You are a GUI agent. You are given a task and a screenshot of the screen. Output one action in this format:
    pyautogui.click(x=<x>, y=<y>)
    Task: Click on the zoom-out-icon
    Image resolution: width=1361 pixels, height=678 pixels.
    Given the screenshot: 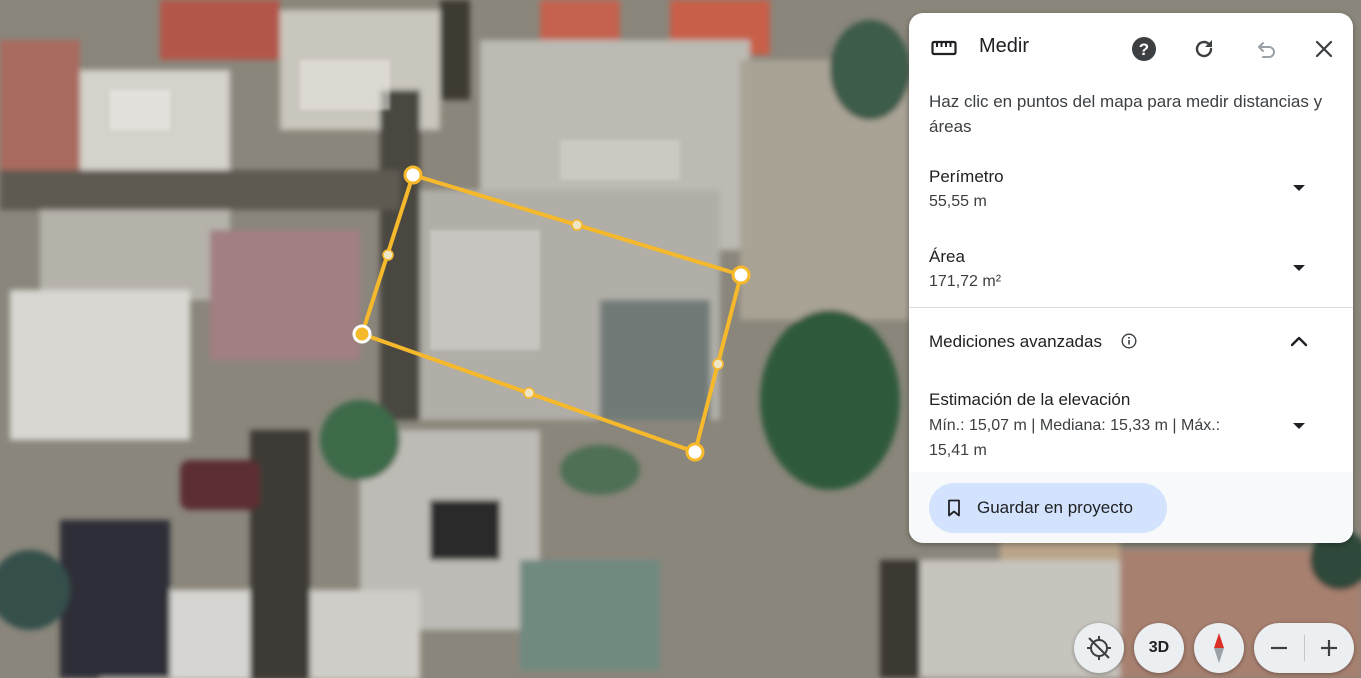 What is the action you would take?
    pyautogui.click(x=1279, y=648)
    